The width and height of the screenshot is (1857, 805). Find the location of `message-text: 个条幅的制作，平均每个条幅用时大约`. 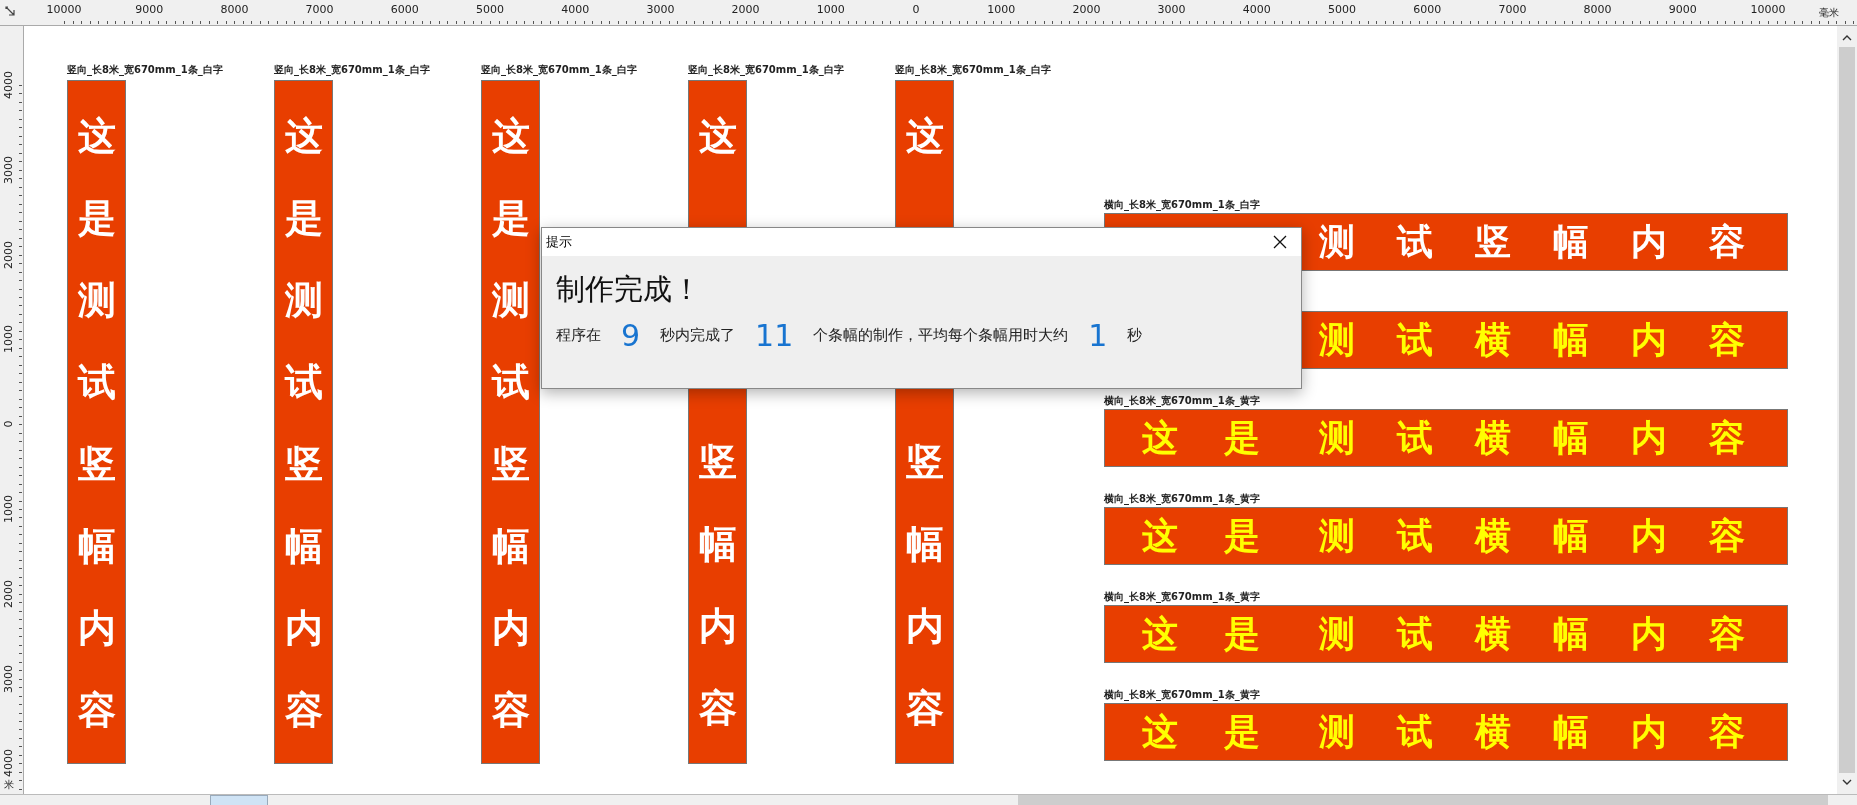

message-text: 个条幅的制作，平均每个条幅用时大约 is located at coordinates (941, 336).